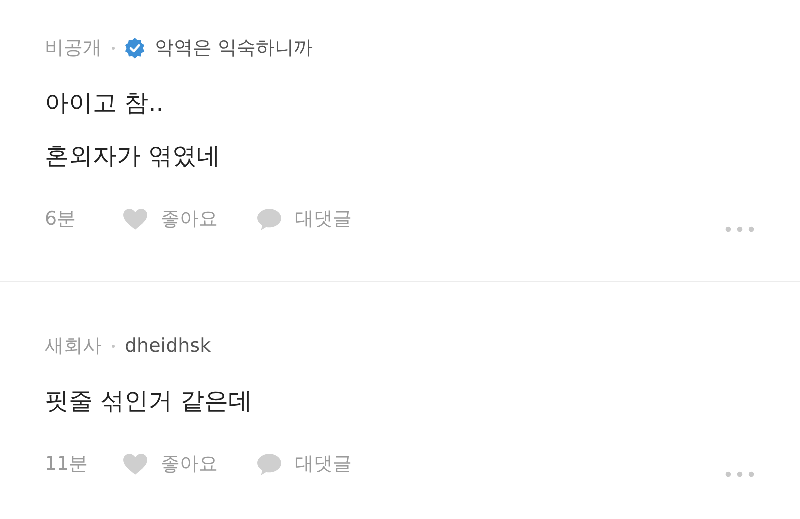 This screenshot has width=800, height=519. What do you see at coordinates (234, 48) in the screenshot?
I see `author-name: 악역은 익숙하니까` at bounding box center [234, 48].